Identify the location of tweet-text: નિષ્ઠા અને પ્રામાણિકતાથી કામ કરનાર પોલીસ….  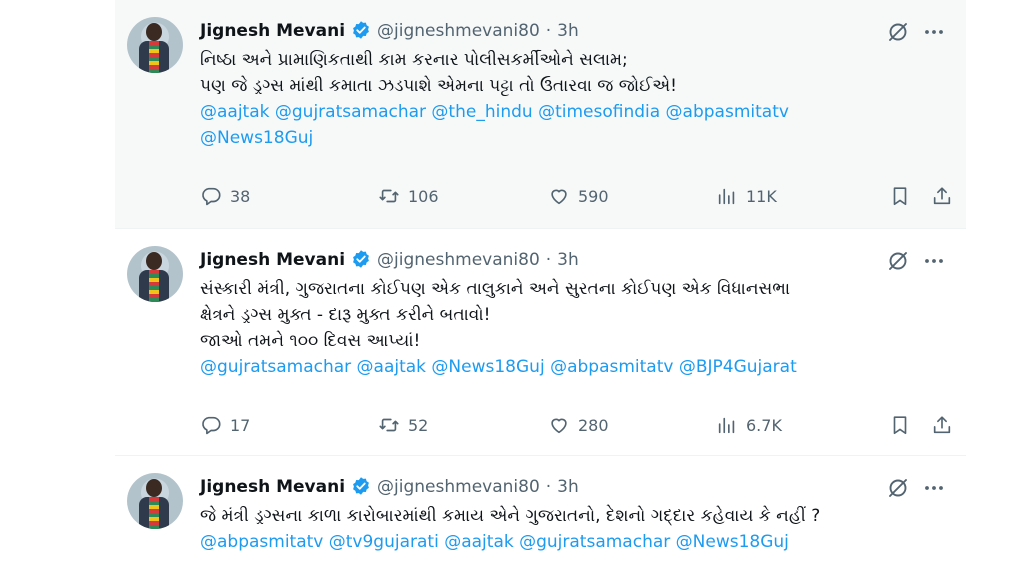
(570, 99).